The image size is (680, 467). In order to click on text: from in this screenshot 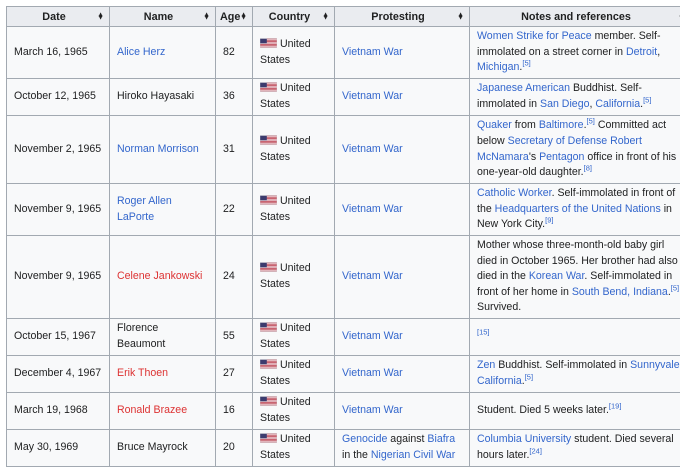, I will do `click(525, 125)`.